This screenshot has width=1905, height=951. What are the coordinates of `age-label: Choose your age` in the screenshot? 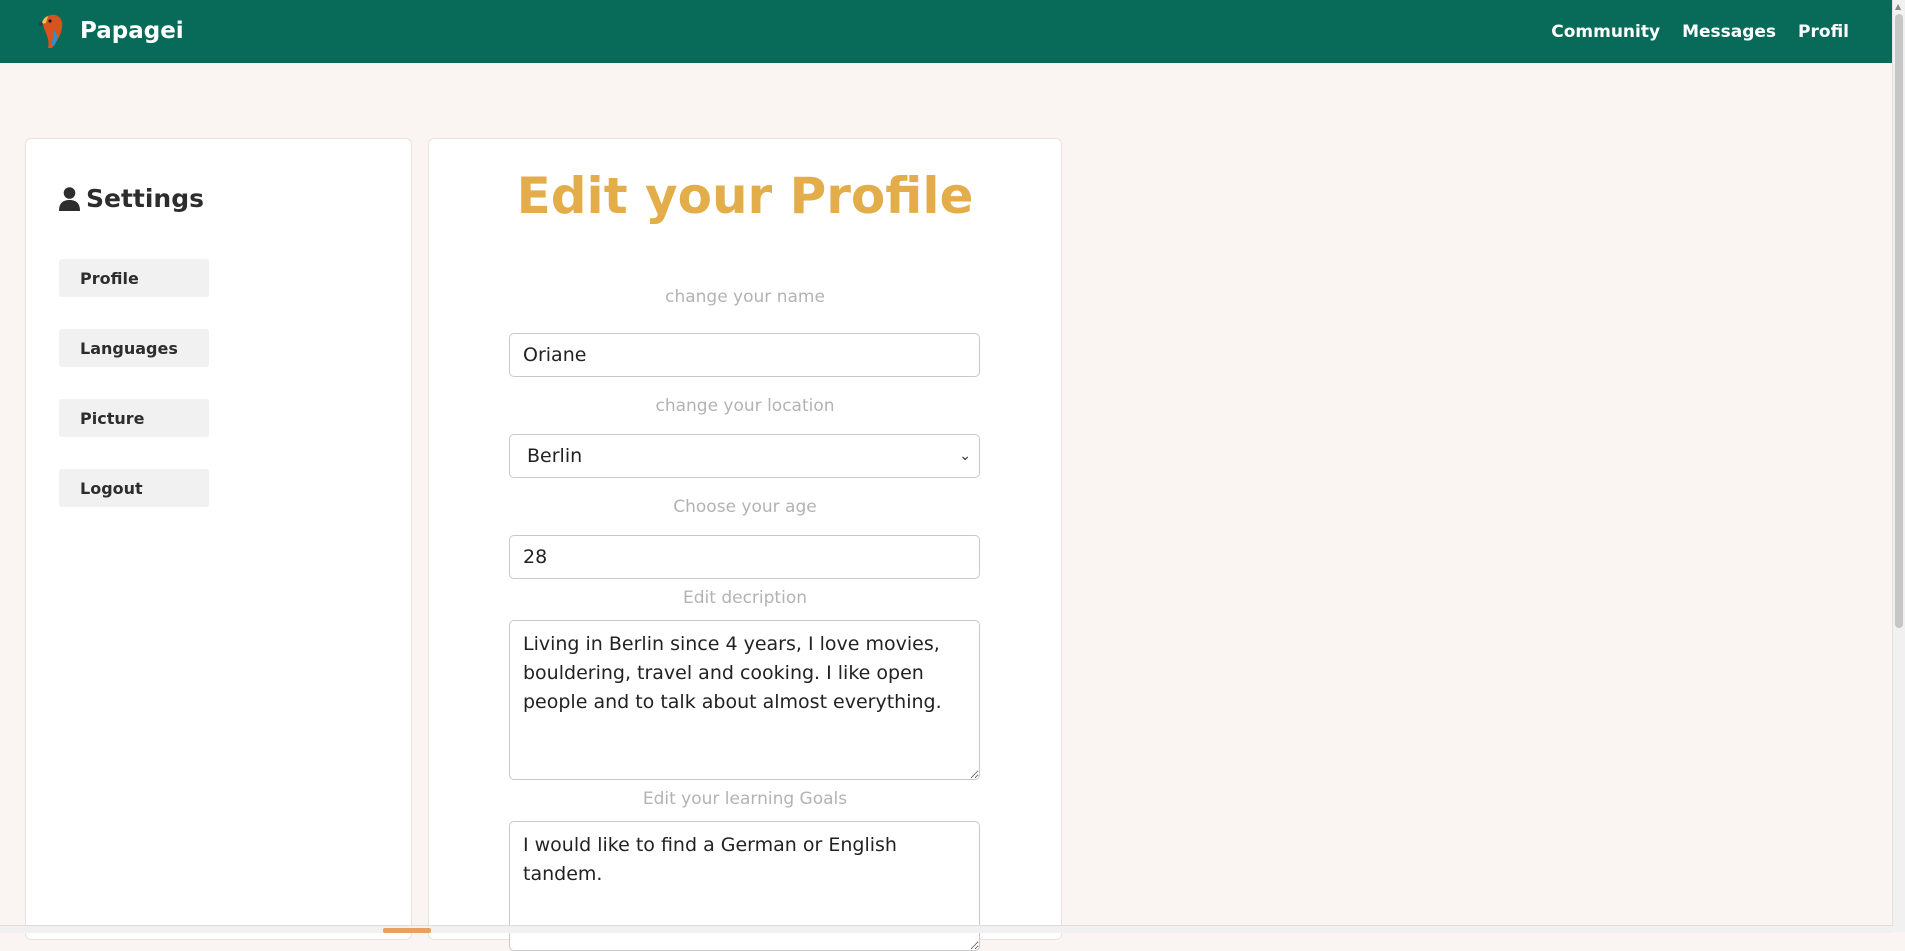 It's located at (745, 507).